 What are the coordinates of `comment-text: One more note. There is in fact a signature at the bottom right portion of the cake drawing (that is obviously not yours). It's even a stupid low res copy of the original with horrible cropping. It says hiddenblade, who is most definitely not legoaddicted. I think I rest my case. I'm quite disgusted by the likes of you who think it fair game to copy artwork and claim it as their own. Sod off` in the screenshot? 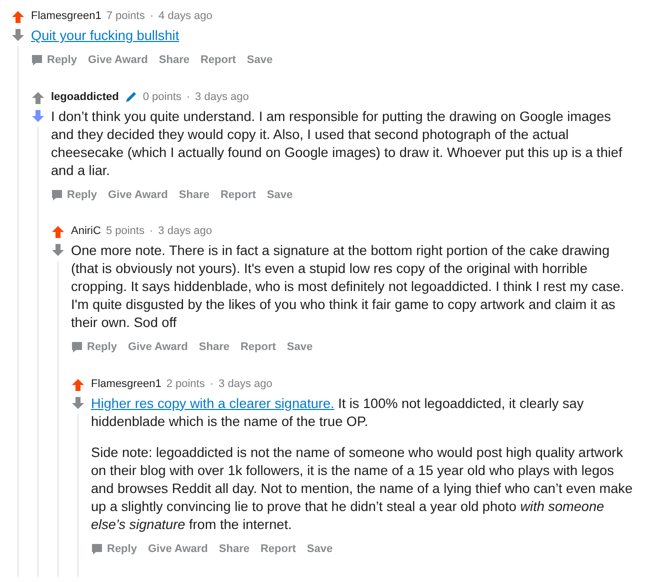 It's located at (348, 287).